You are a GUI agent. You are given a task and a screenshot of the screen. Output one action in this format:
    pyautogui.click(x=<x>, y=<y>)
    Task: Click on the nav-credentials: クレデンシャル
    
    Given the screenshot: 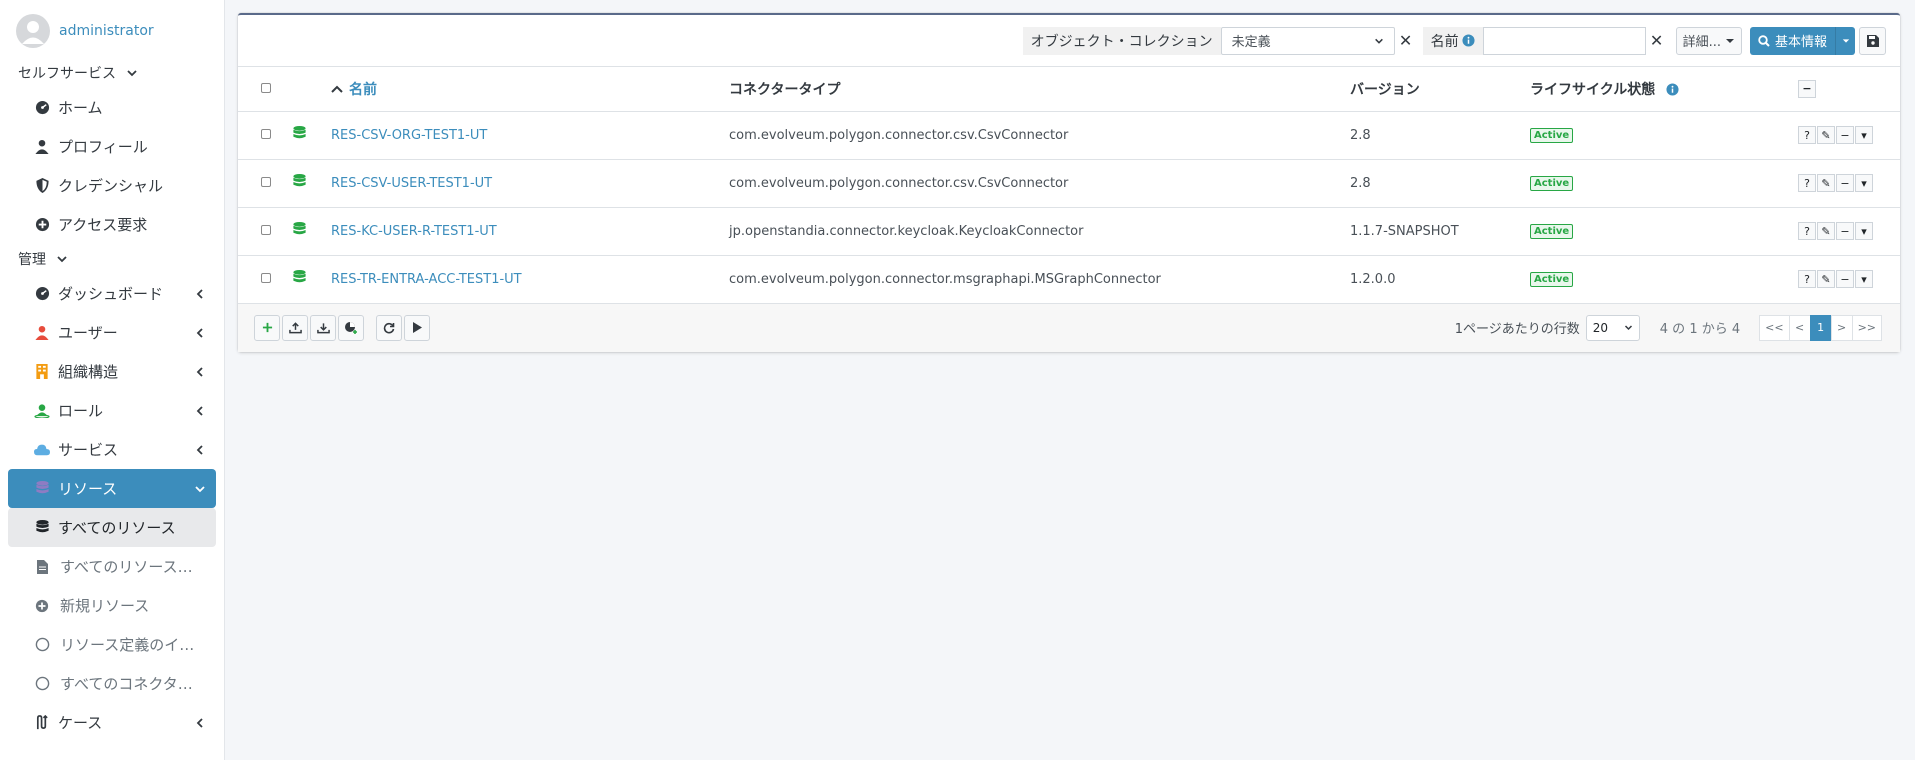 What is the action you would take?
    pyautogui.click(x=112, y=185)
    